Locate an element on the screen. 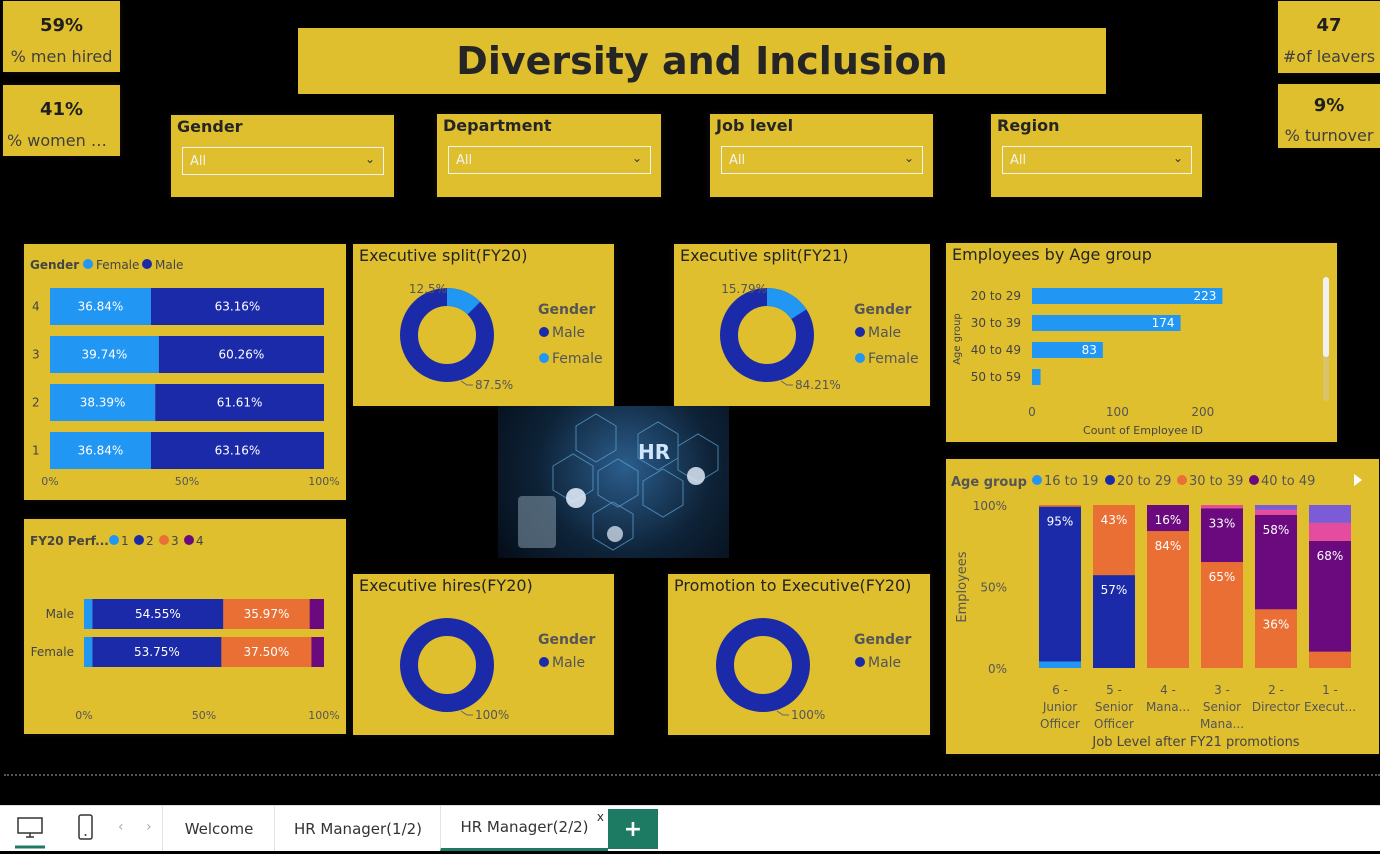 The width and height of the screenshot is (1380, 854). slicer-job-level: Job level All ⌄ is located at coordinates (821, 155).